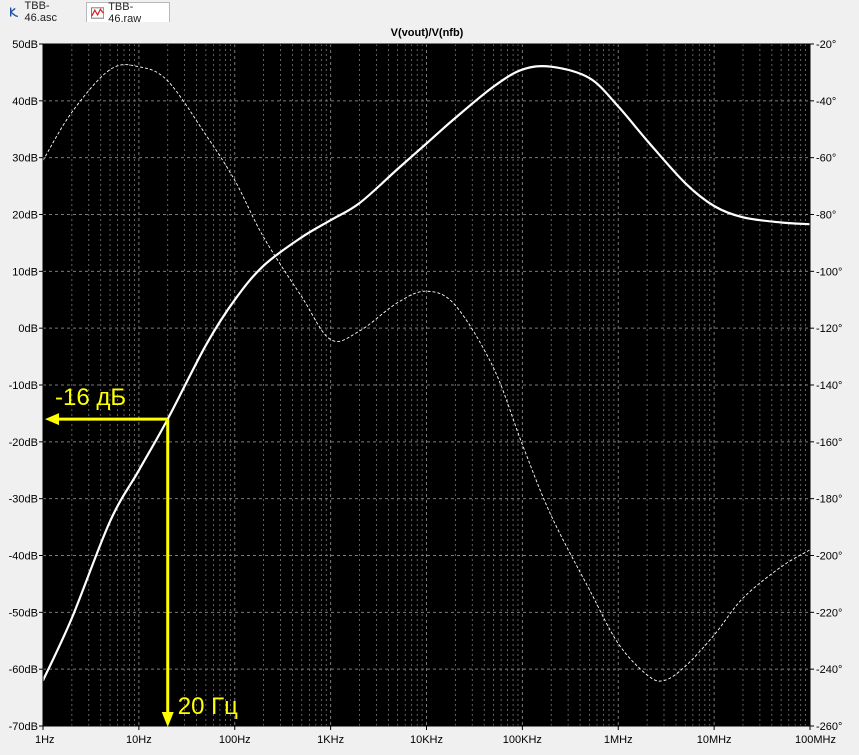  I want to click on tab-schematic: TBB-46.asc, so click(43, 12).